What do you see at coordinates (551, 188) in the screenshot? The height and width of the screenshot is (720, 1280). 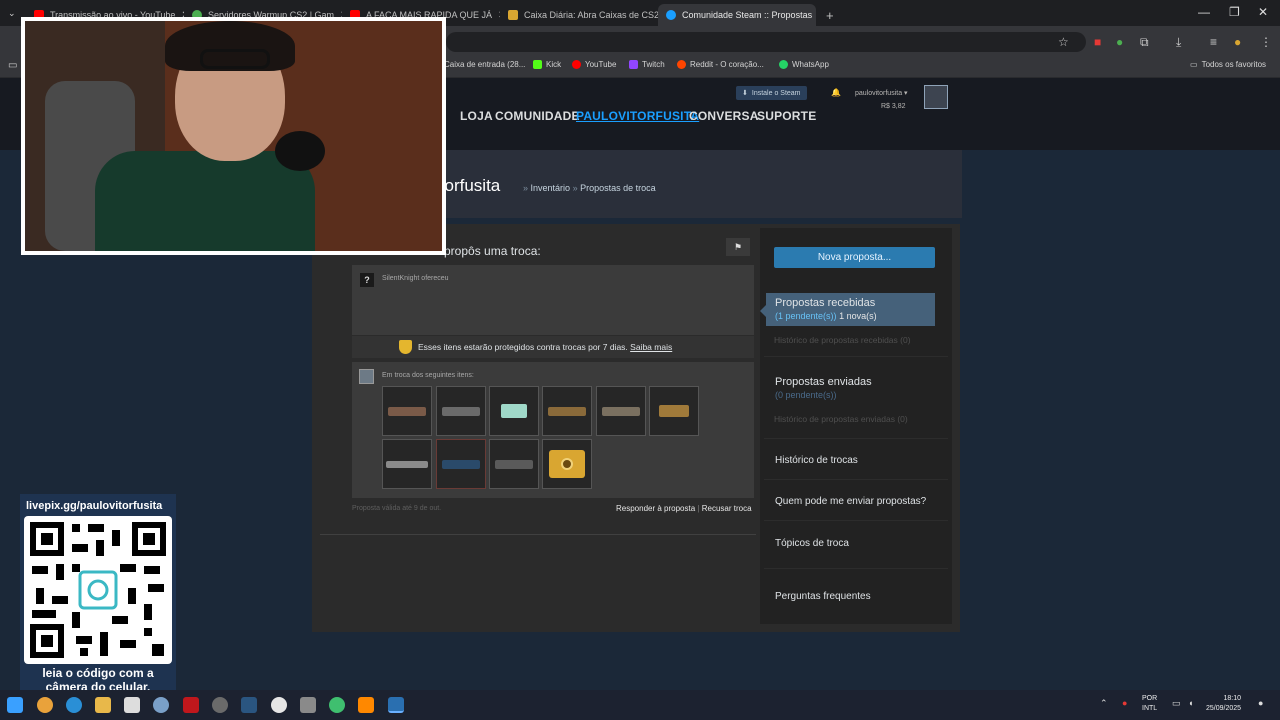 I see `breadcrumb-inventory: Inventário` at bounding box center [551, 188].